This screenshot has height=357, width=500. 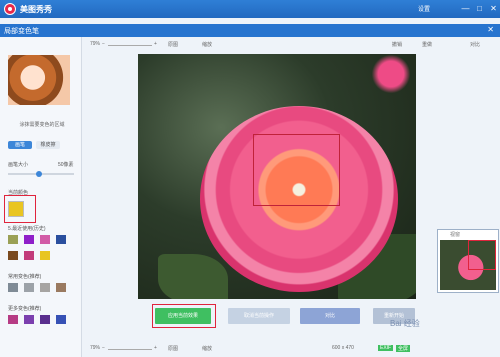 I want to click on fit-button: 原图, so click(x=173, y=44).